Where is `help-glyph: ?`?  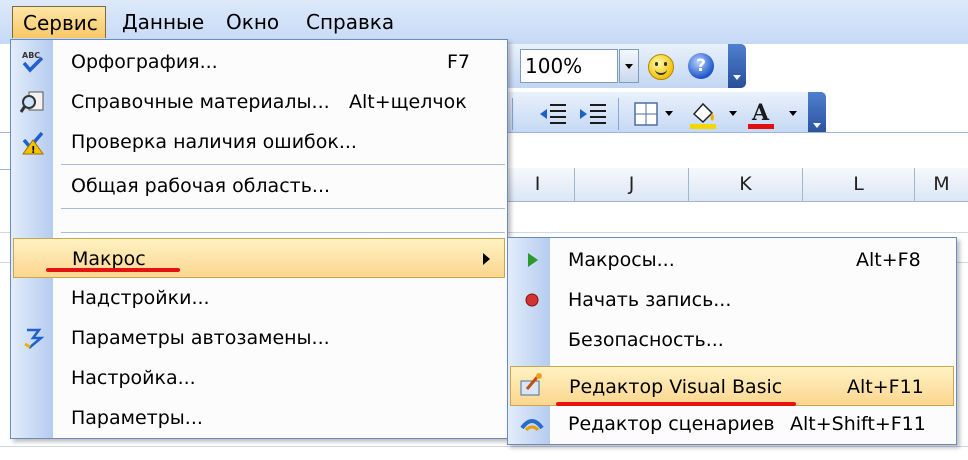
help-glyph: ? is located at coordinates (701, 66).